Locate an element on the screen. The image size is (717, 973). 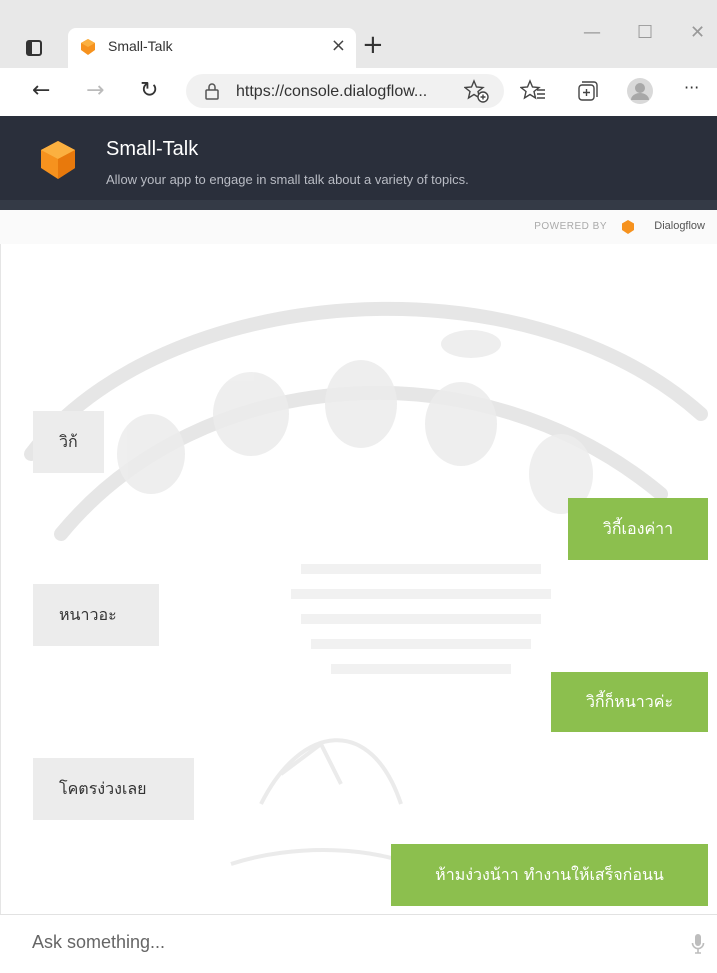
favorites-icon is located at coordinates (533, 91).